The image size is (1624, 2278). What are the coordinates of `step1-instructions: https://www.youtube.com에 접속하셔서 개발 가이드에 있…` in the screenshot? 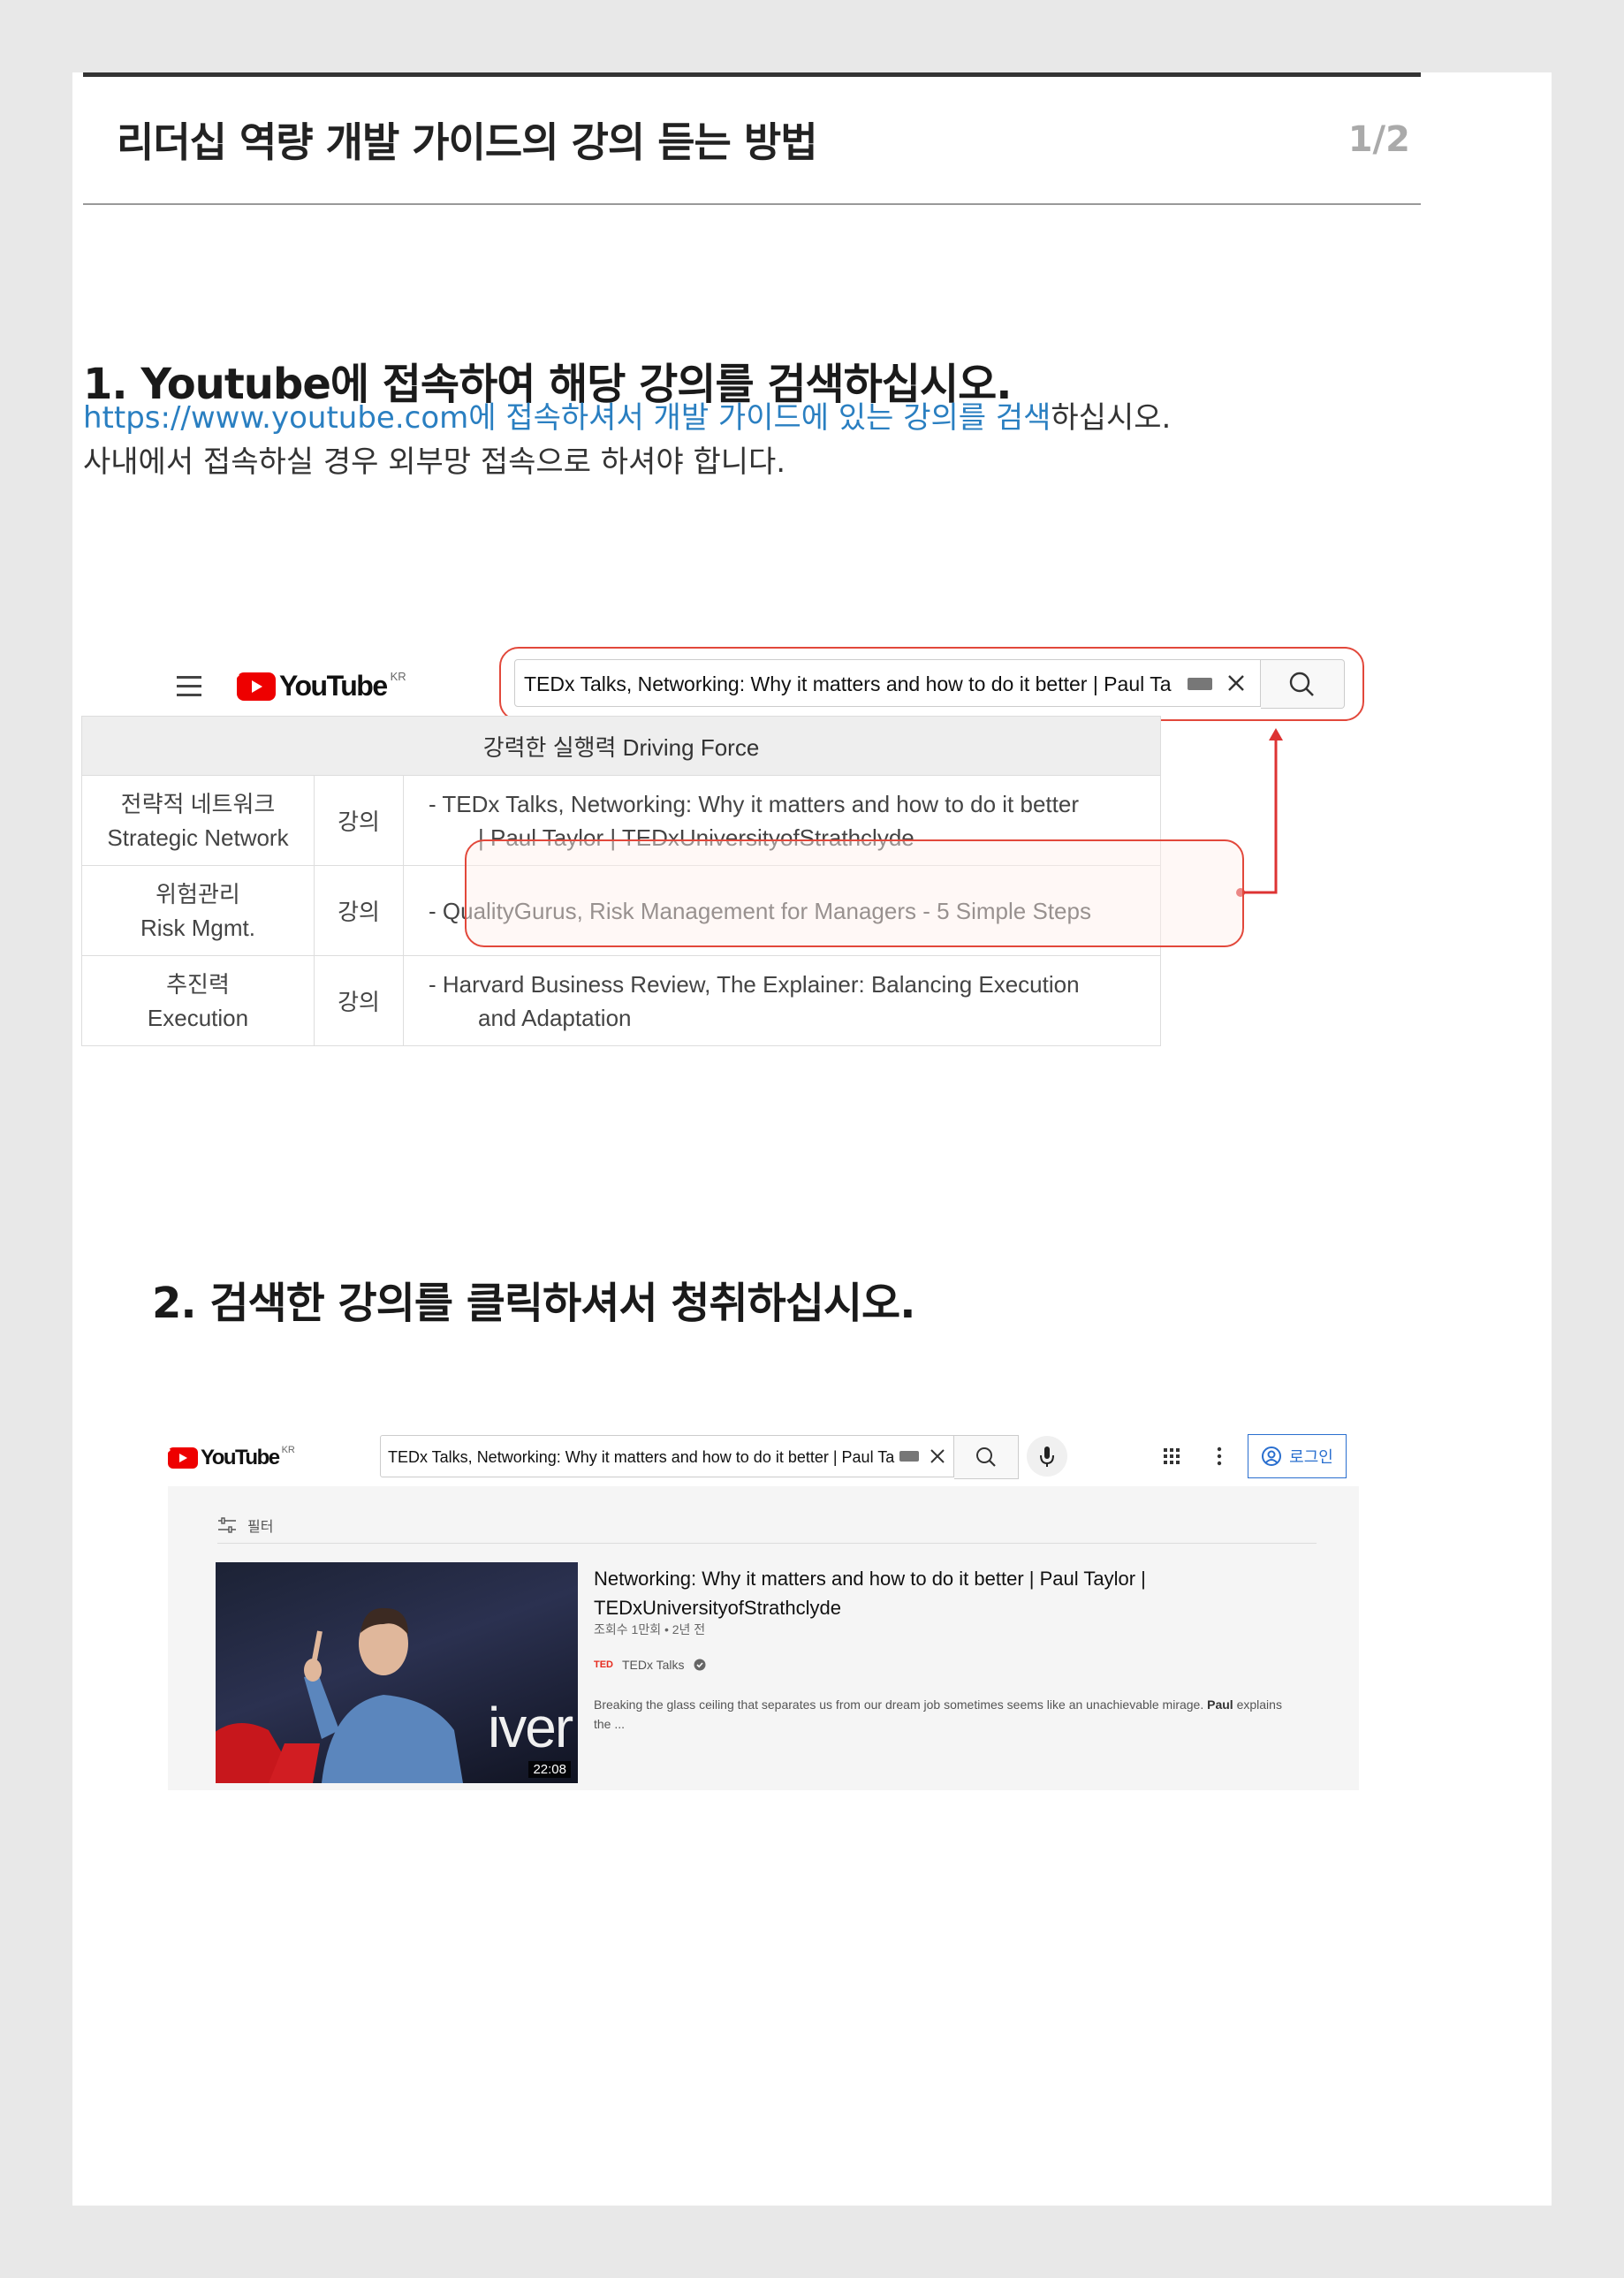 It's located at (627, 440).